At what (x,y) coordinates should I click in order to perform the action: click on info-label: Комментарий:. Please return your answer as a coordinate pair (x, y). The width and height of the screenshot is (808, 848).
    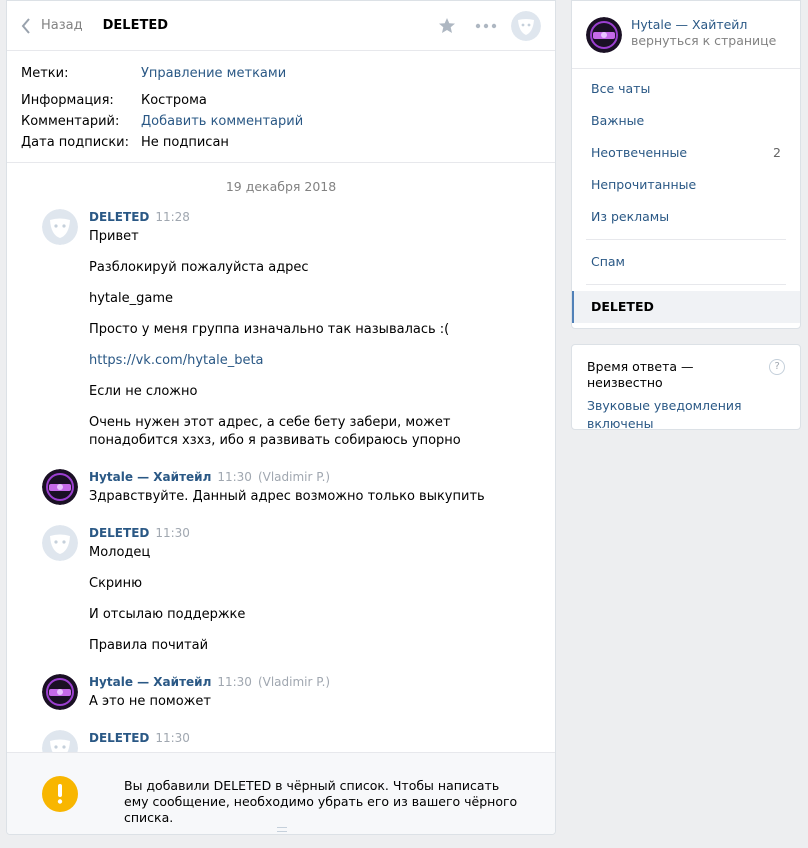
    Looking at the image, I should click on (70, 121).